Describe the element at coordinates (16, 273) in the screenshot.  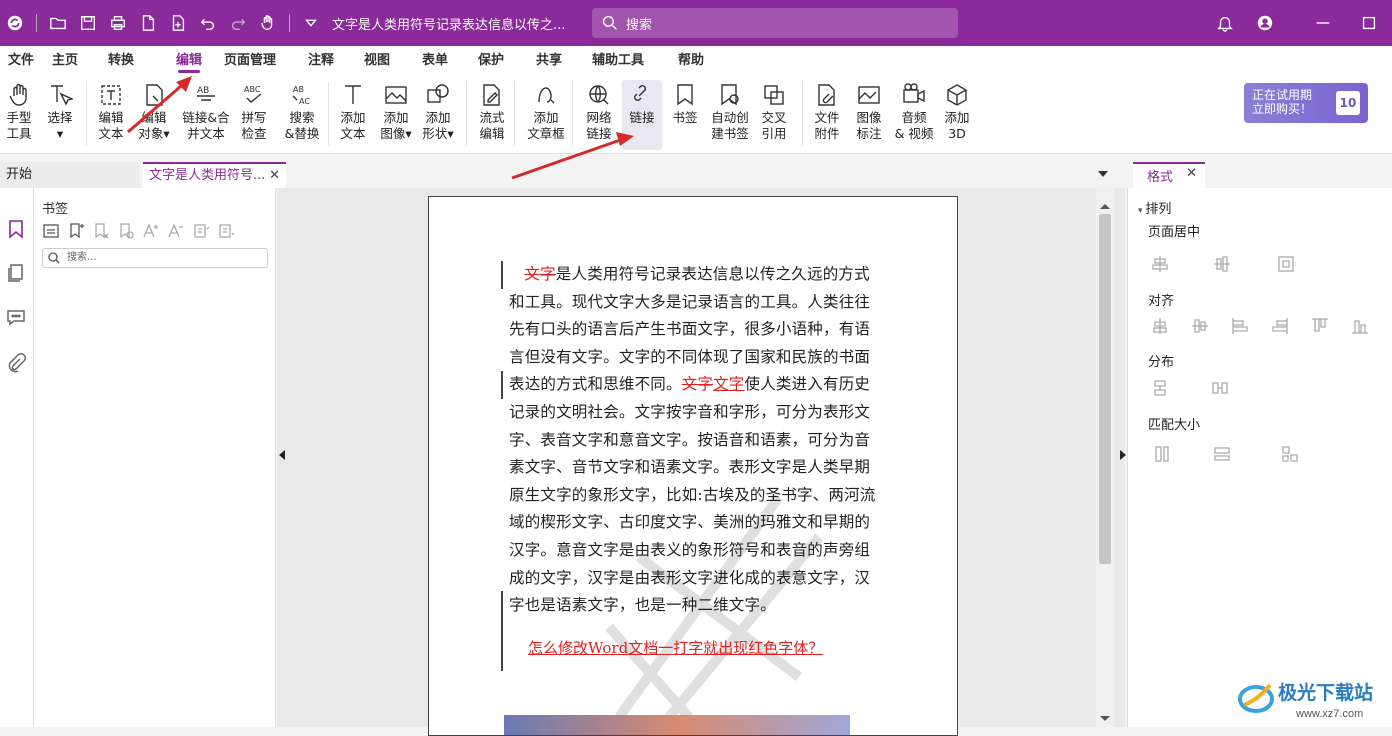
I see `pages-panel-icon` at that location.